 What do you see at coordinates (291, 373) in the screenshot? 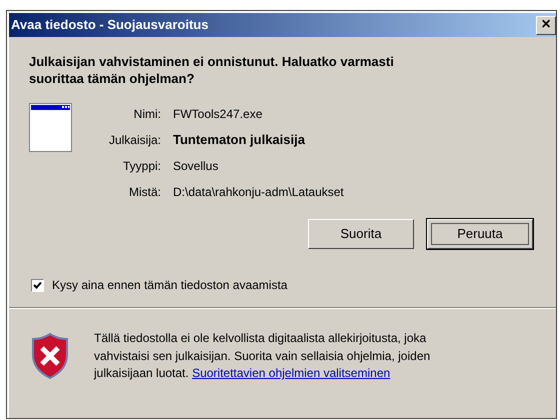
I see `help-link: Suoritettavien ohjelmien valitseminen` at bounding box center [291, 373].